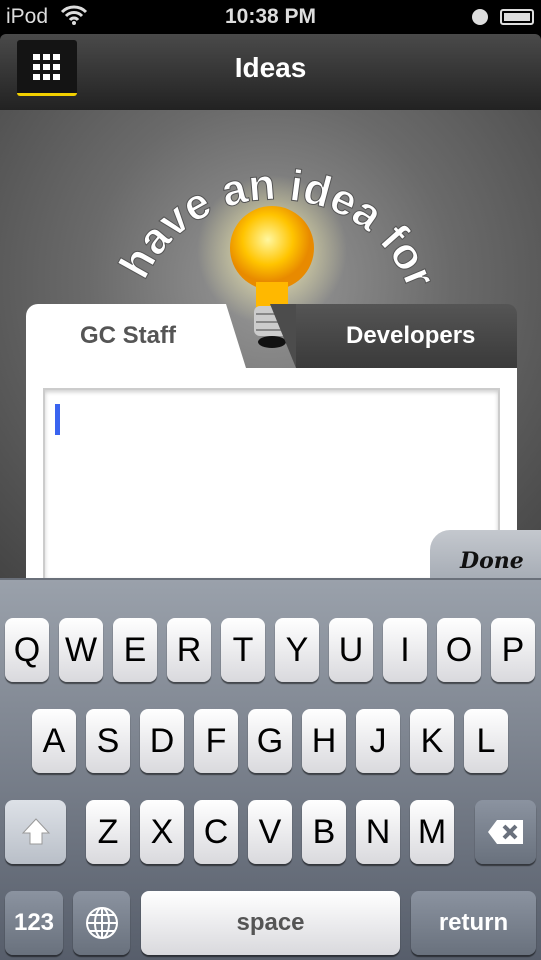  What do you see at coordinates (162, 832) in the screenshot?
I see `key-x: X` at bounding box center [162, 832].